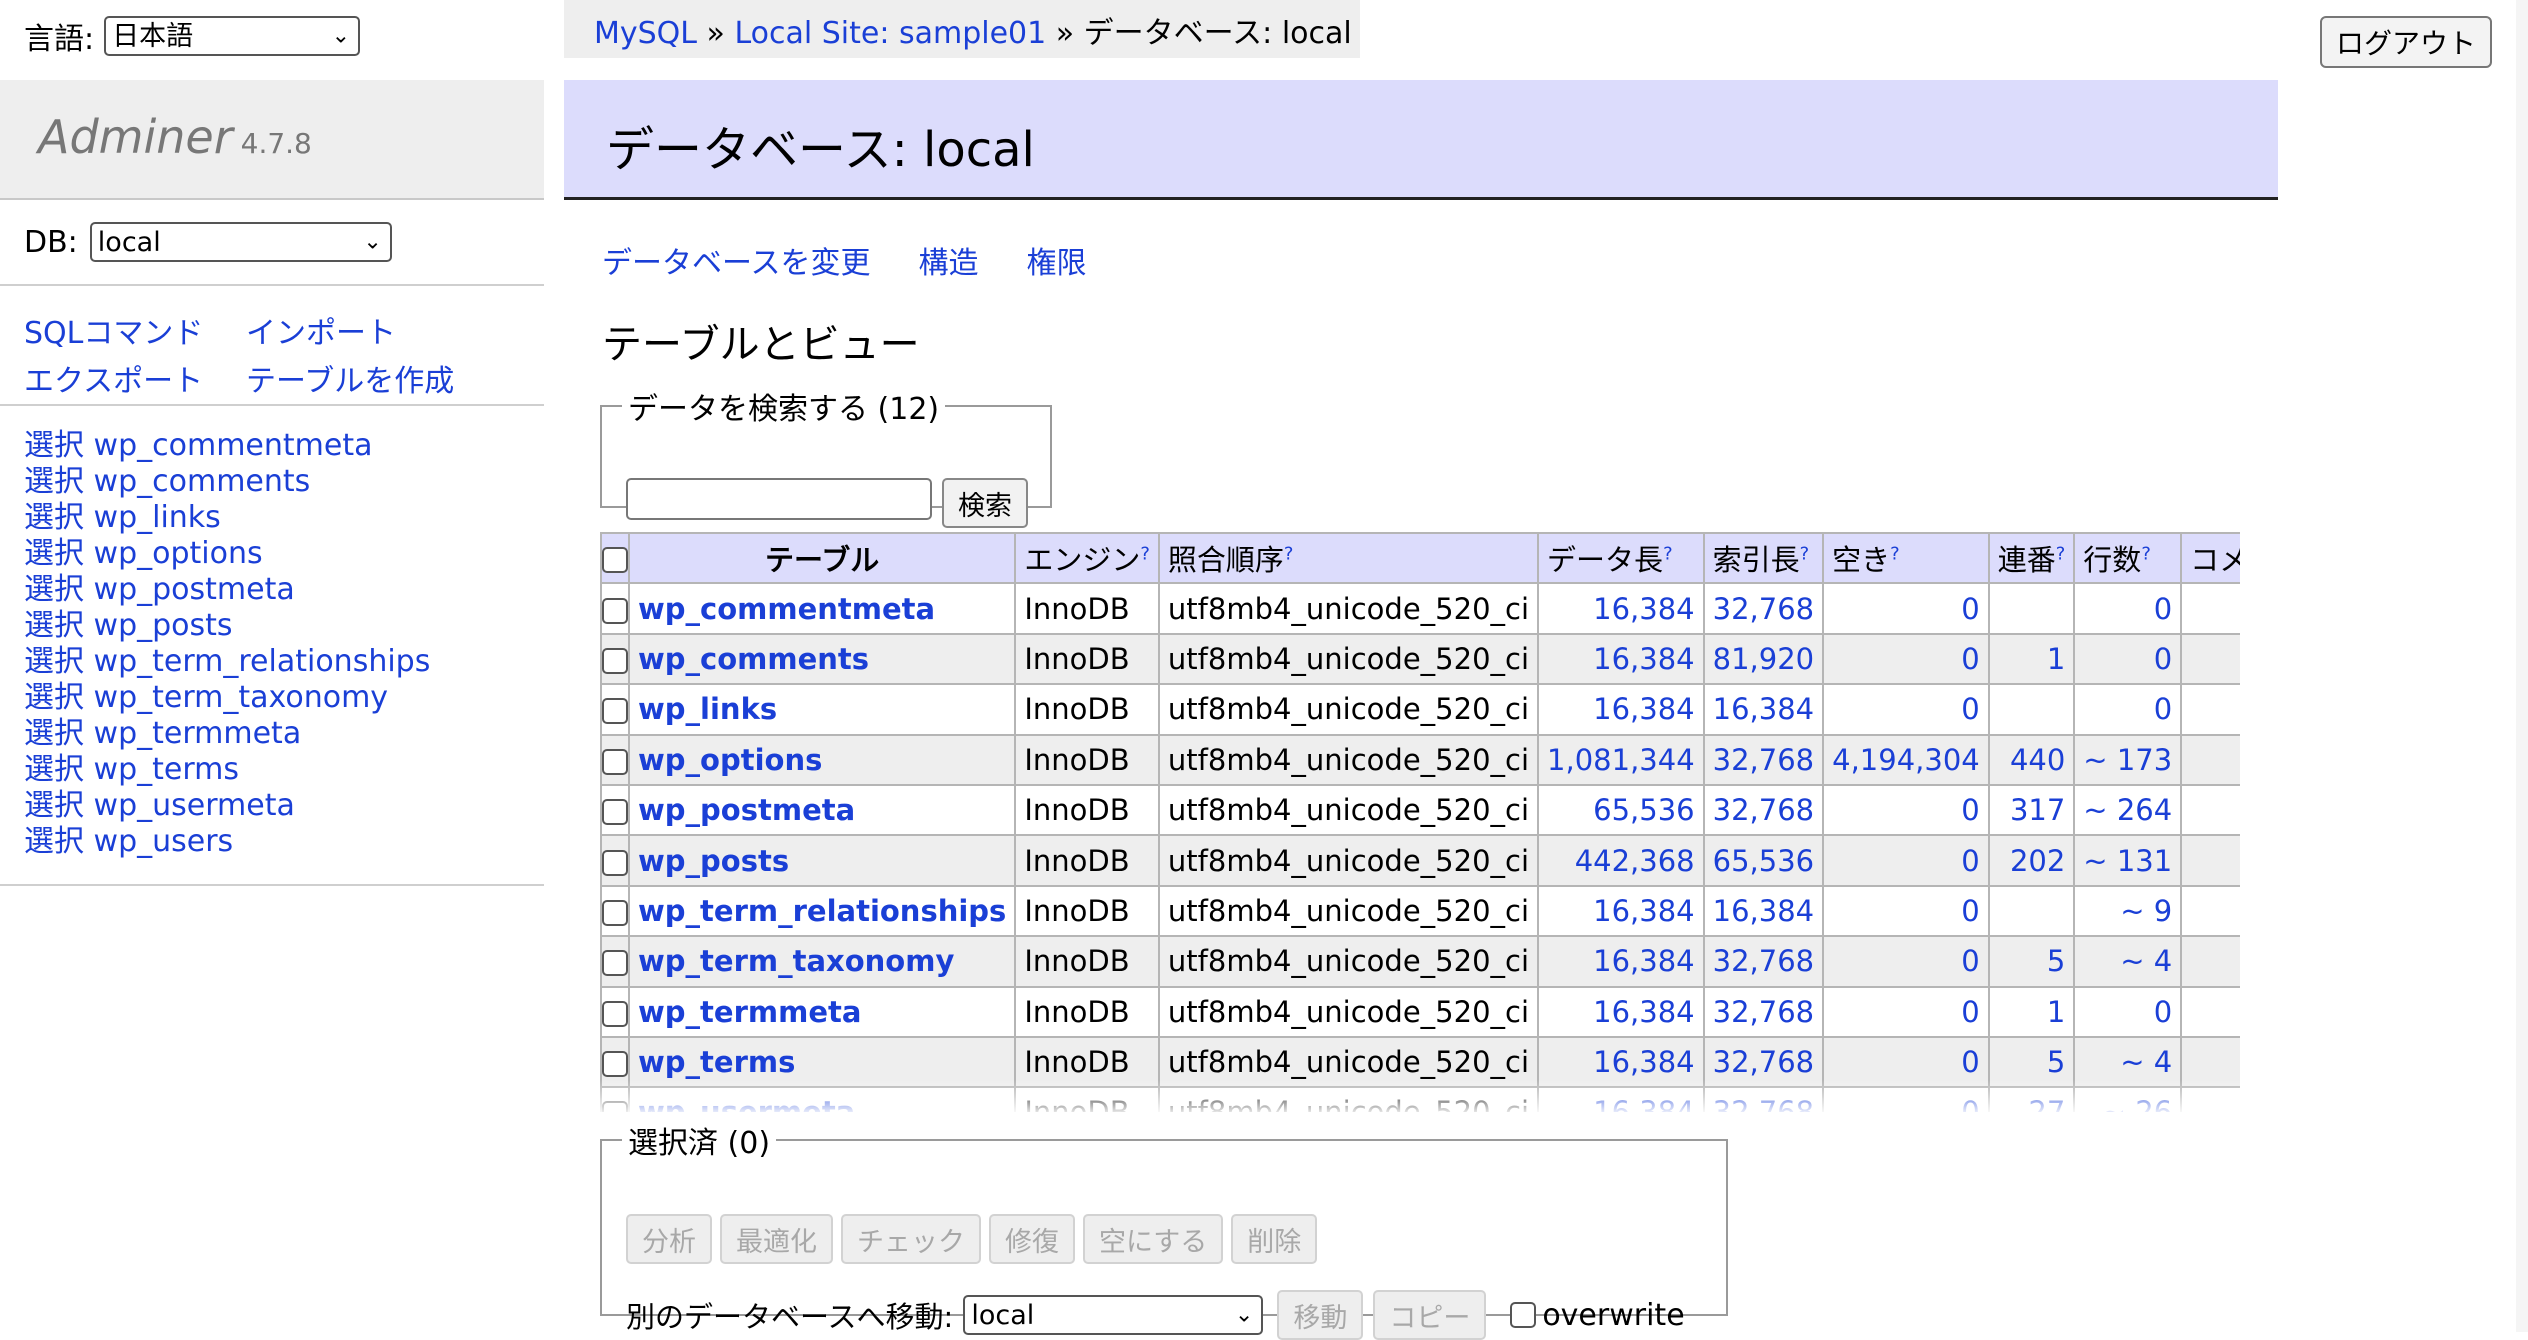  What do you see at coordinates (1763, 659) in the screenshot?
I see `index-length-link: 81,920` at bounding box center [1763, 659].